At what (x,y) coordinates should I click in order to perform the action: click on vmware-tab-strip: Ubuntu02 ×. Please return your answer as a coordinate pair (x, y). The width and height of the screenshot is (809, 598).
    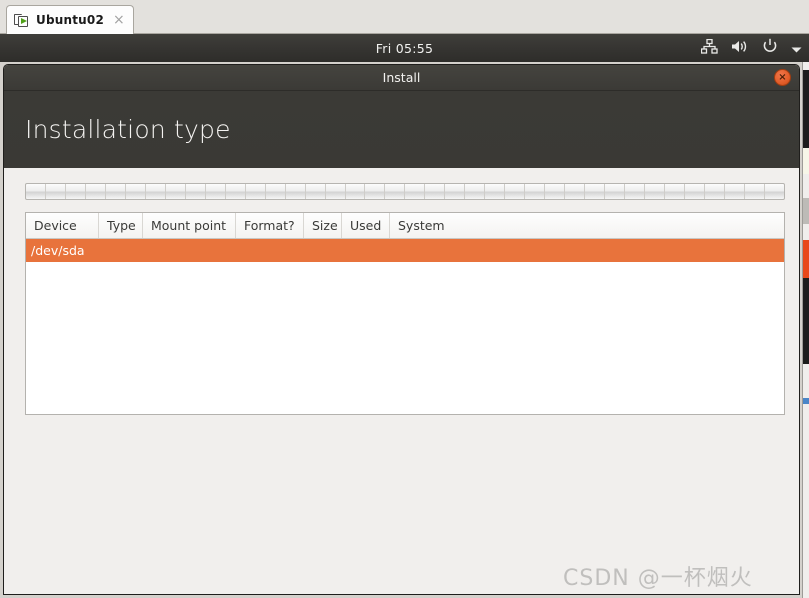
    Looking at the image, I should click on (404, 17).